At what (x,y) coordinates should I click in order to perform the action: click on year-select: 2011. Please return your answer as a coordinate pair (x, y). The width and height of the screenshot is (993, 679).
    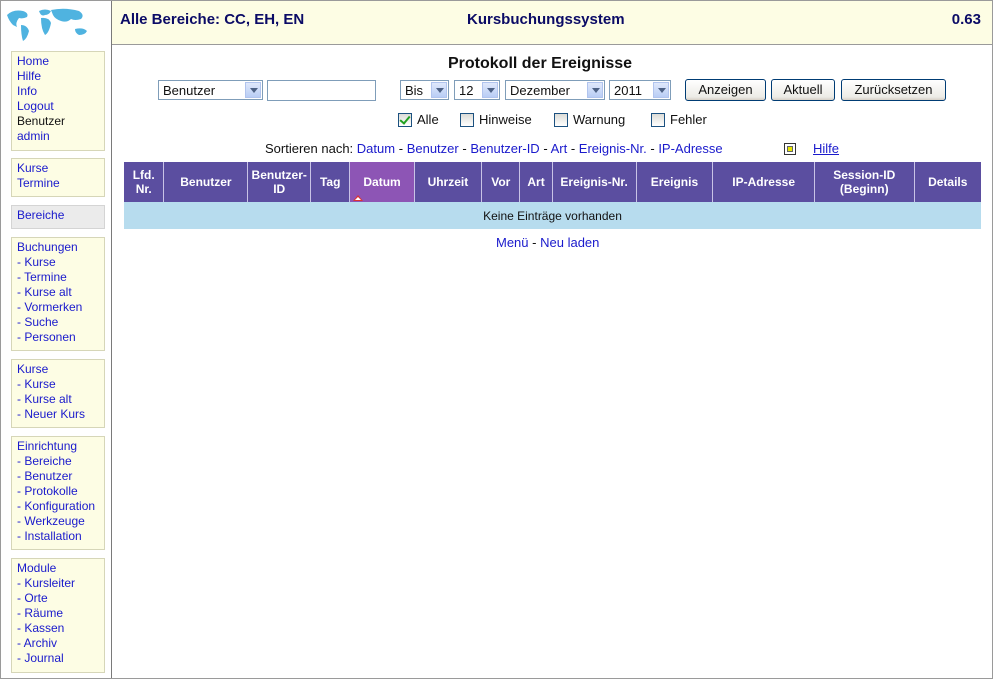
    Looking at the image, I should click on (640, 90).